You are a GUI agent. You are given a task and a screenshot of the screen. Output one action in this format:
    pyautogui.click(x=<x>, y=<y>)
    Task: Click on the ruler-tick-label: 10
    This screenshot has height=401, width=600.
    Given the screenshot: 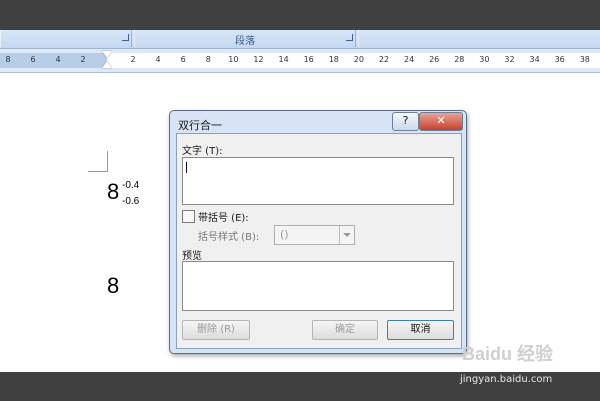 What is the action you would take?
    pyautogui.click(x=233, y=59)
    